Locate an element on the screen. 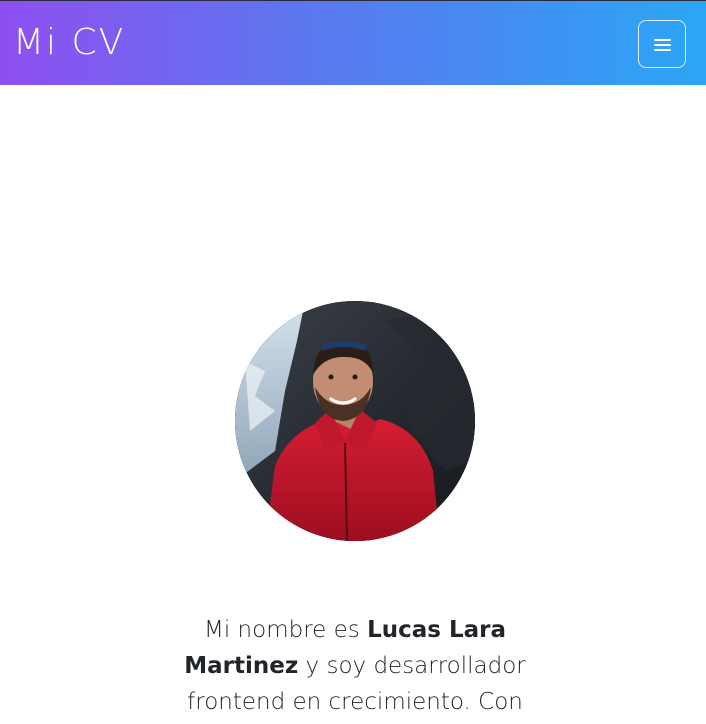 This screenshot has height=724, width=706. hamburger-menu-icon is located at coordinates (662, 45).